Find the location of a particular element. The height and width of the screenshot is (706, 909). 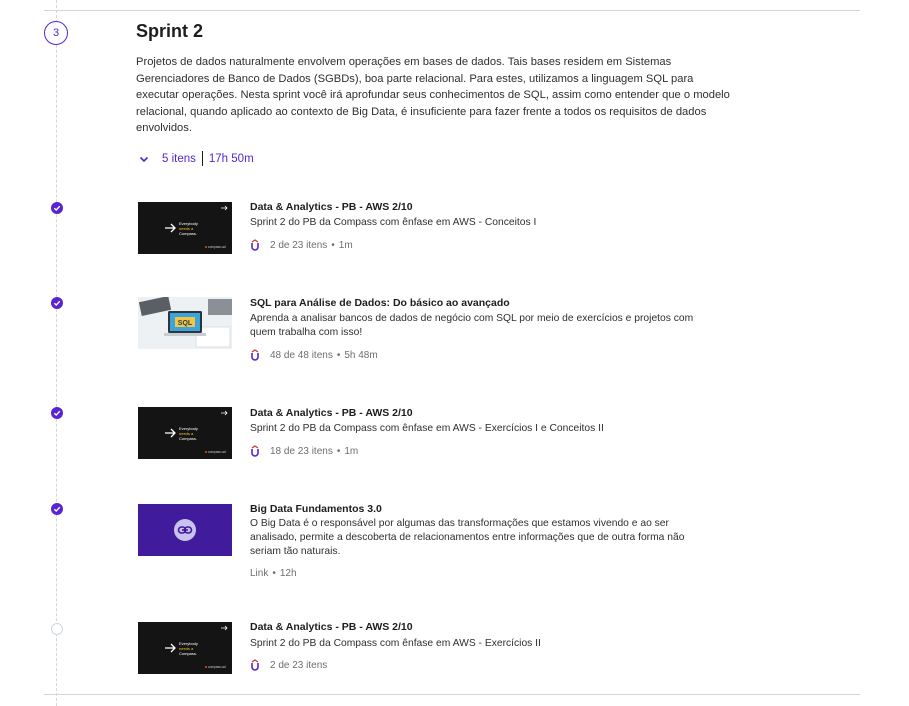

meta-divider is located at coordinates (202, 158).